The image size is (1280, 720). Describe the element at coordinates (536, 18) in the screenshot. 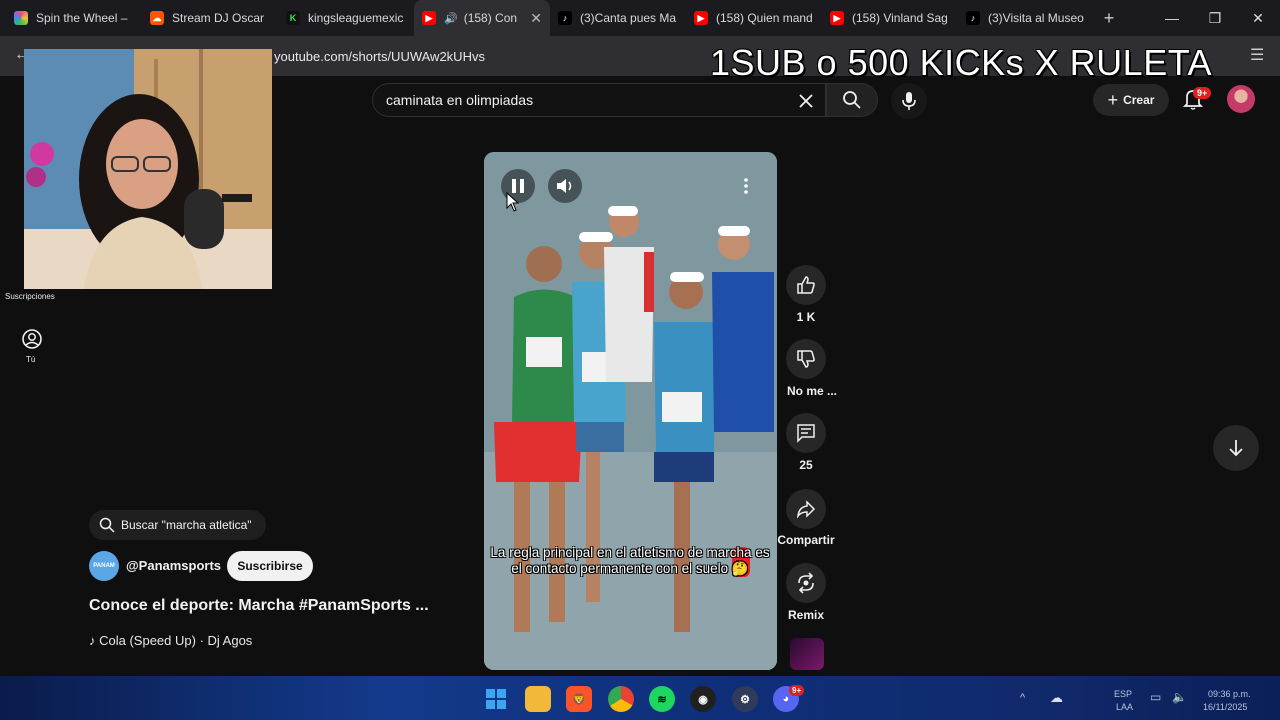

I see `close-tab-icon: ✕` at that location.